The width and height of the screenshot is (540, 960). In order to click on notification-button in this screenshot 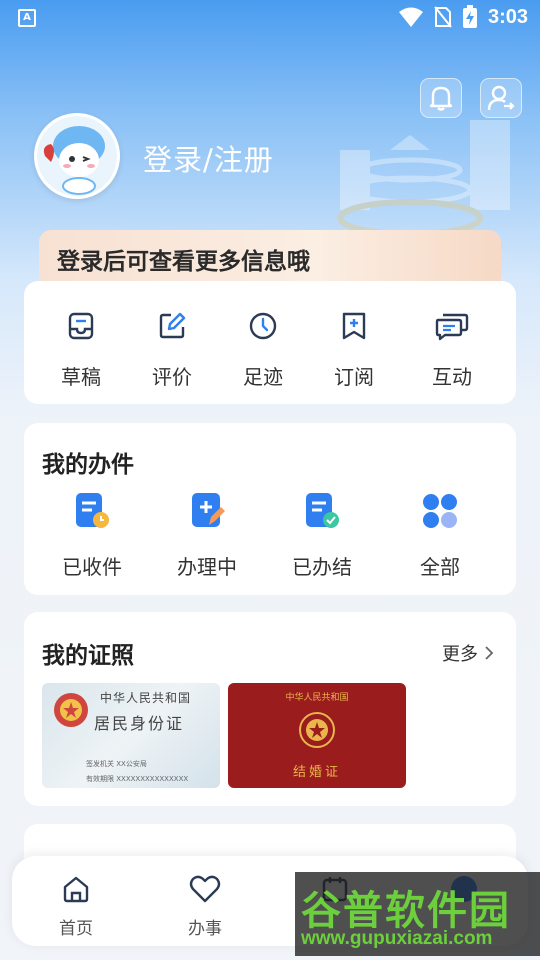, I will do `click(441, 98)`.